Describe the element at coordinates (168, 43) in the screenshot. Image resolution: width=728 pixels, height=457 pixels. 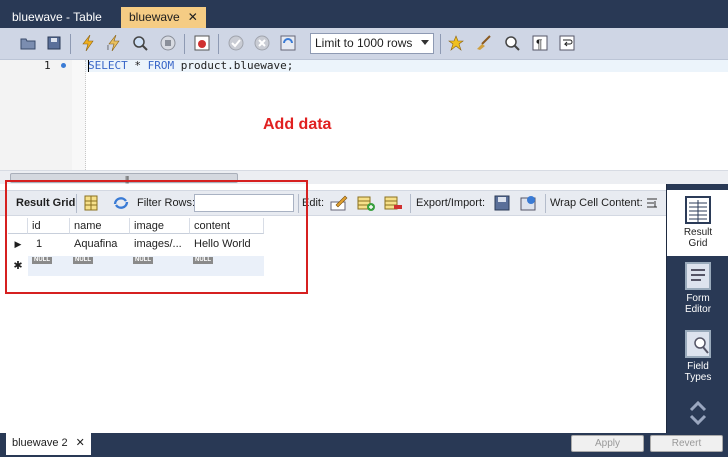
I see `stop-icon` at that location.